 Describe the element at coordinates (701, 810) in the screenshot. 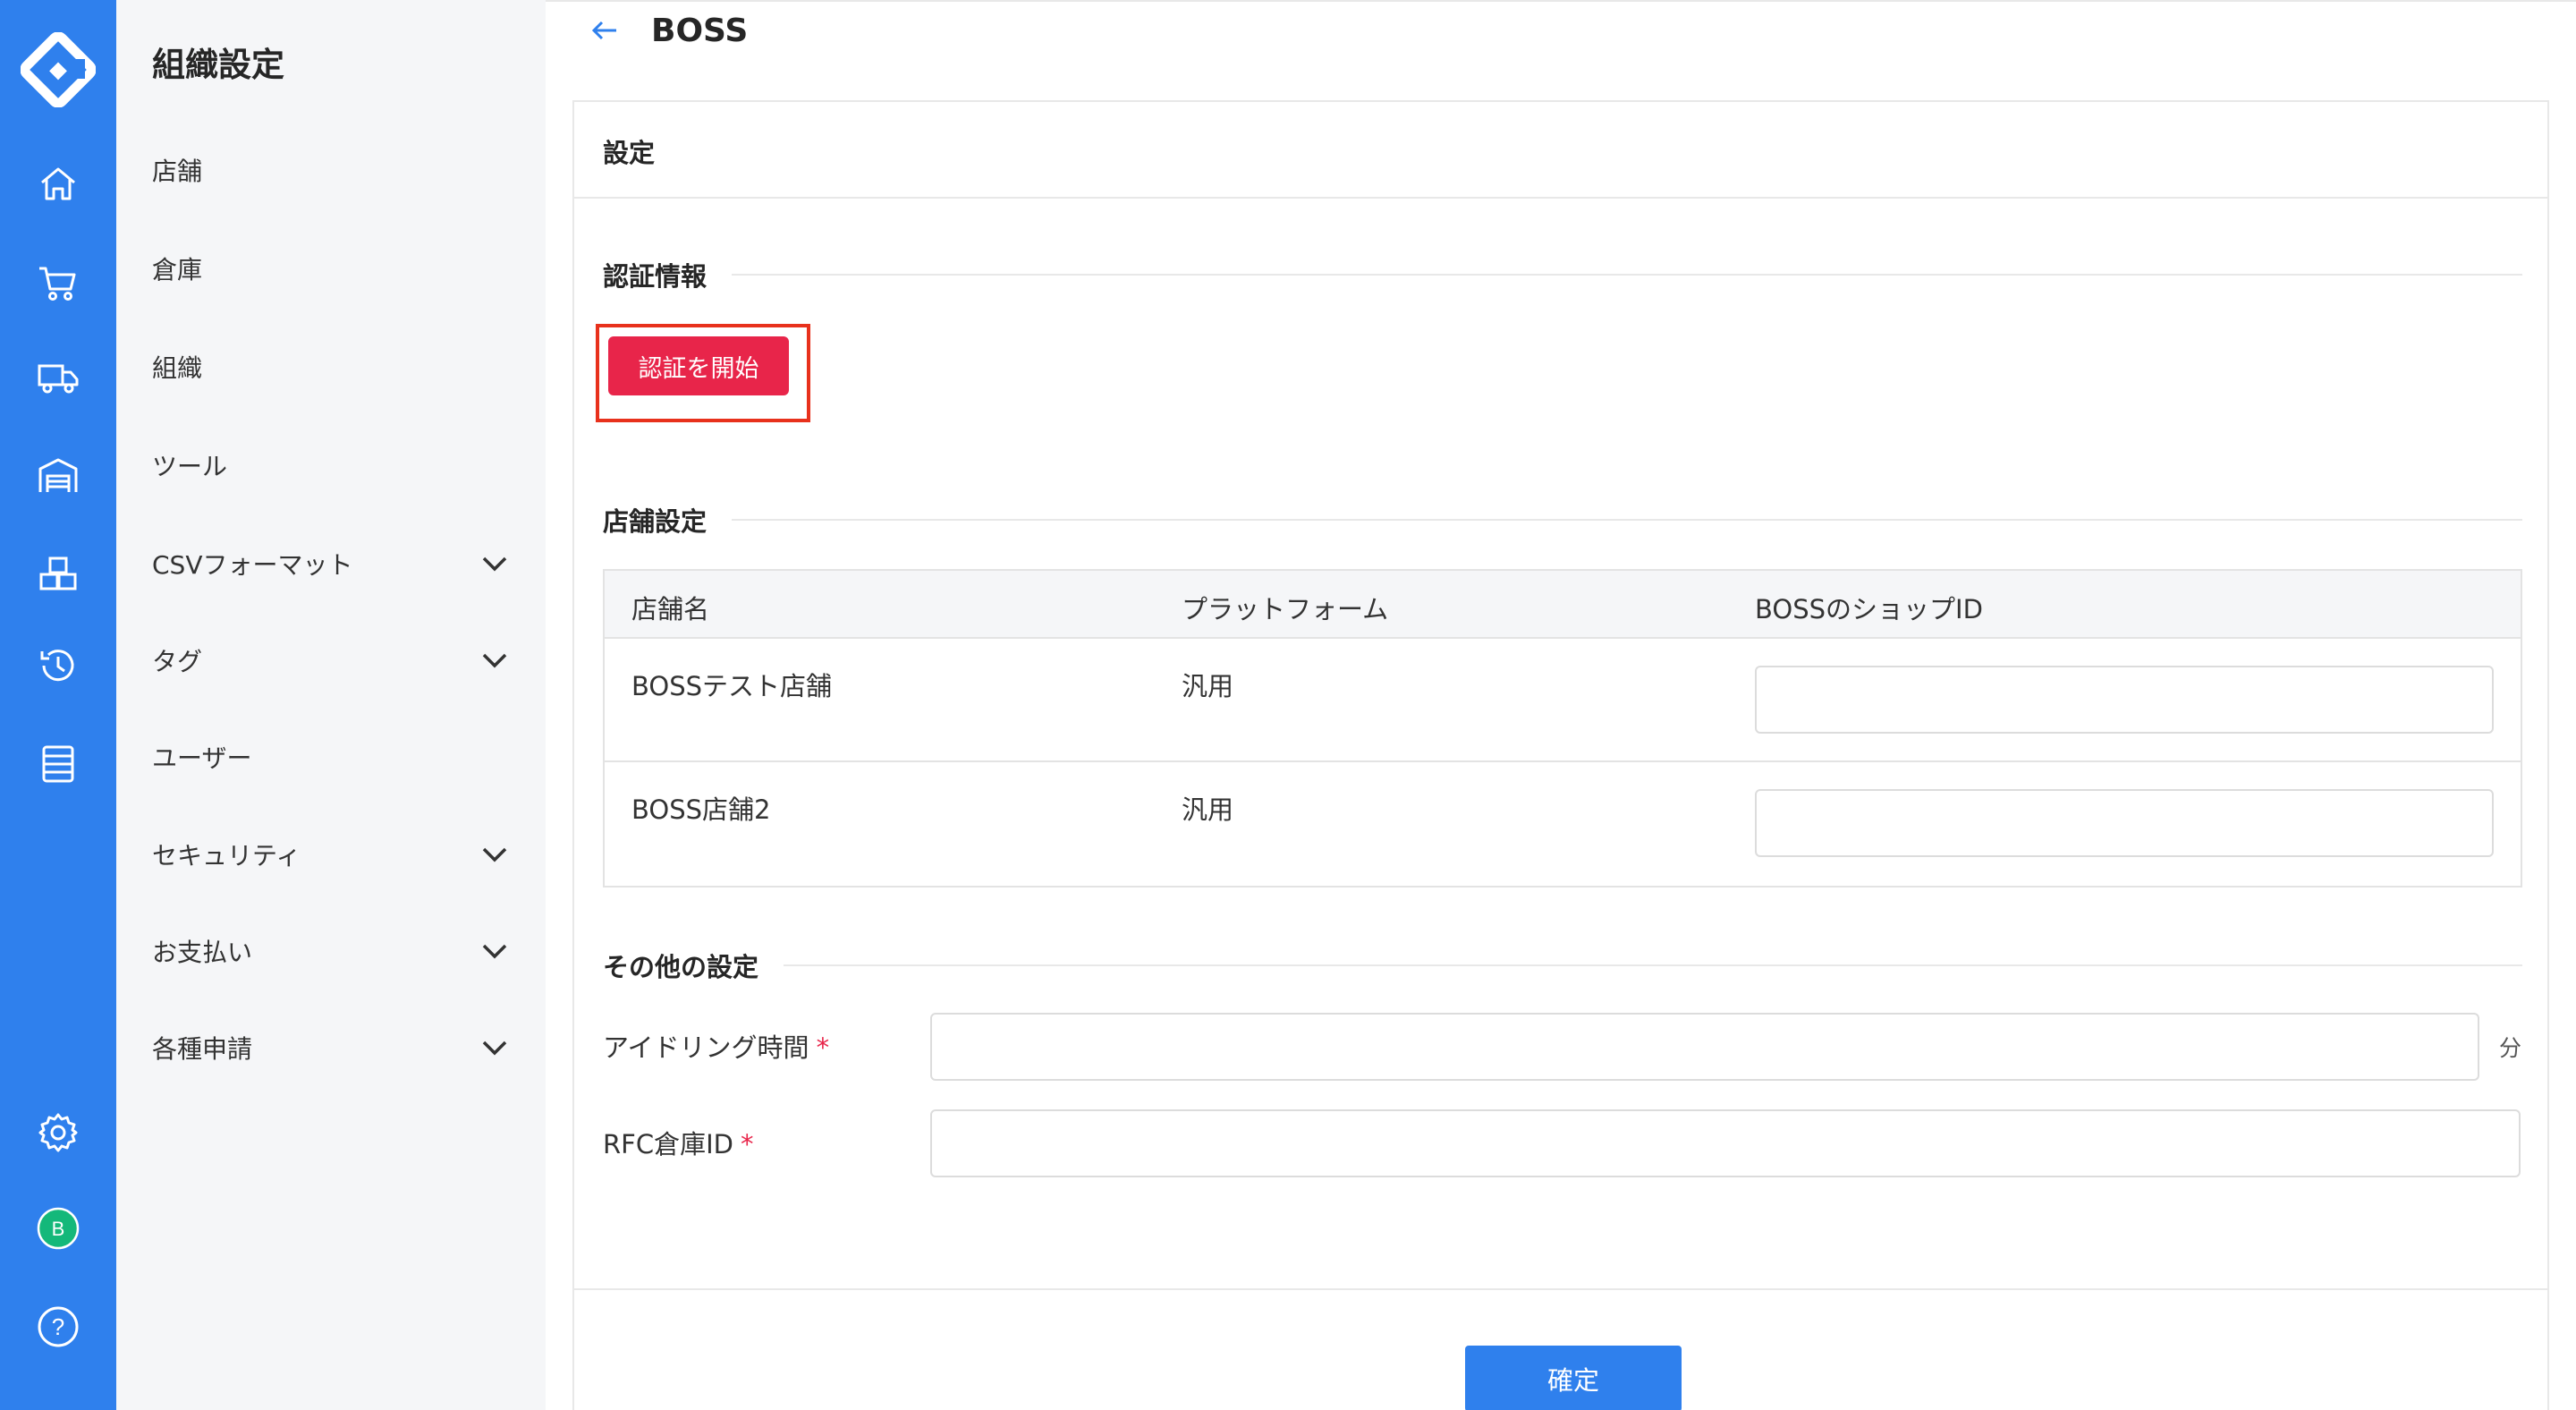

I see `shop-name-cell: BOSS店舗2` at that location.